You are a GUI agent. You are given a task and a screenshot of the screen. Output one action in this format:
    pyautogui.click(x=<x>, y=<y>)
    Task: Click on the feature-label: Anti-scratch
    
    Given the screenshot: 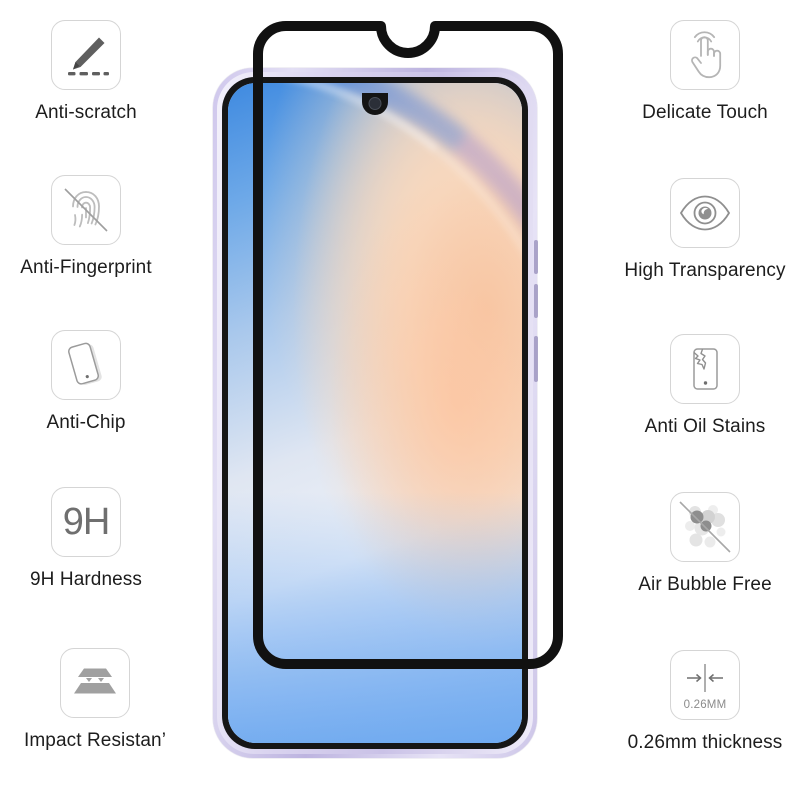 What is the action you would take?
    pyautogui.click(x=86, y=112)
    